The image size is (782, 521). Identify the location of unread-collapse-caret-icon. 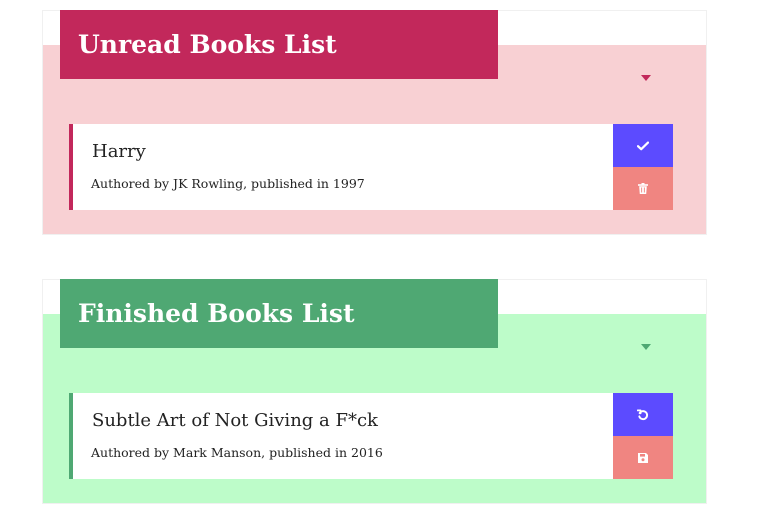
(646, 78).